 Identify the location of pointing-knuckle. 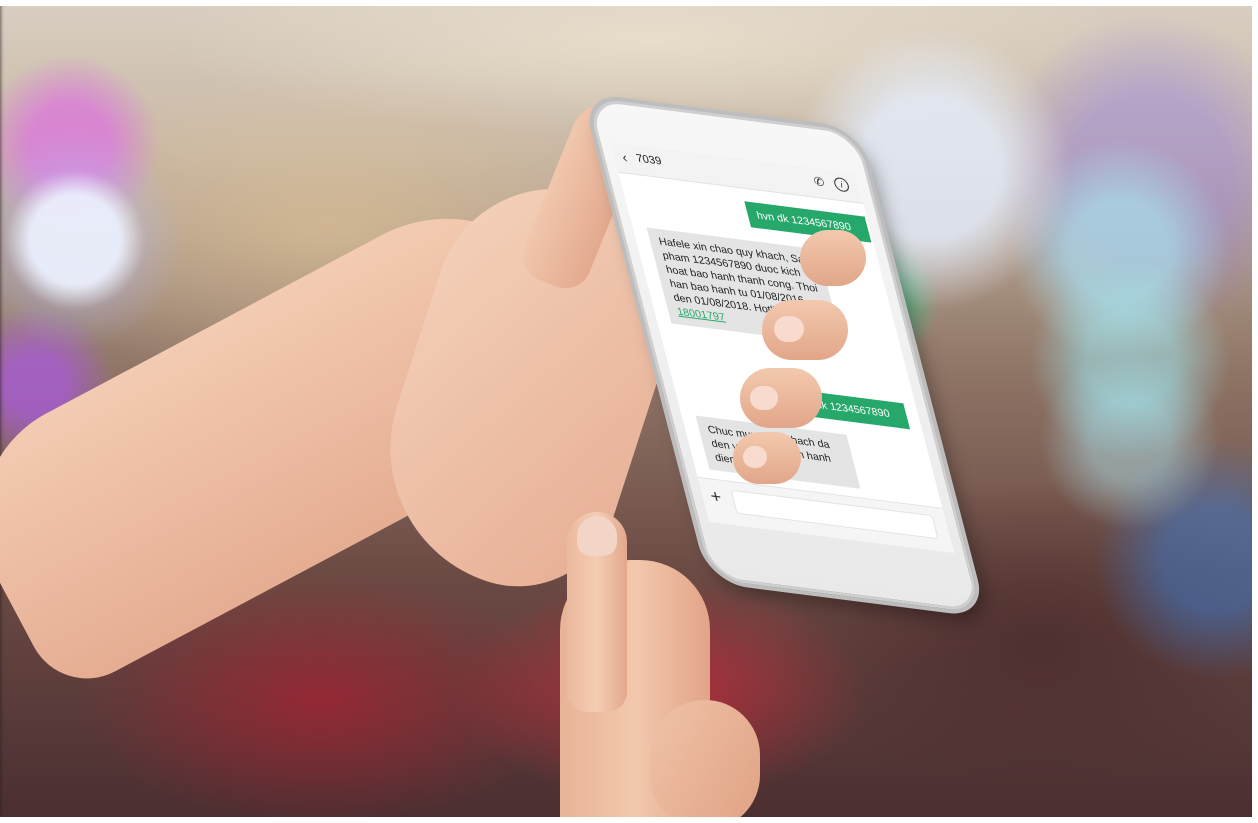
(705, 761).